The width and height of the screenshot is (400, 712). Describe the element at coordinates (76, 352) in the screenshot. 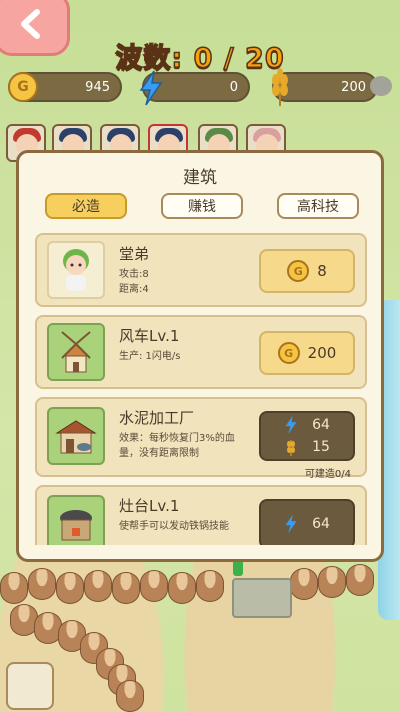

I see `windmill-icon` at that location.